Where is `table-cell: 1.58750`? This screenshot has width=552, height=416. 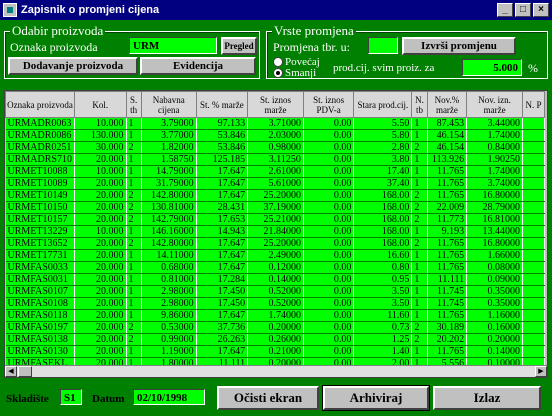 table-cell: 1.58750 is located at coordinates (169, 159).